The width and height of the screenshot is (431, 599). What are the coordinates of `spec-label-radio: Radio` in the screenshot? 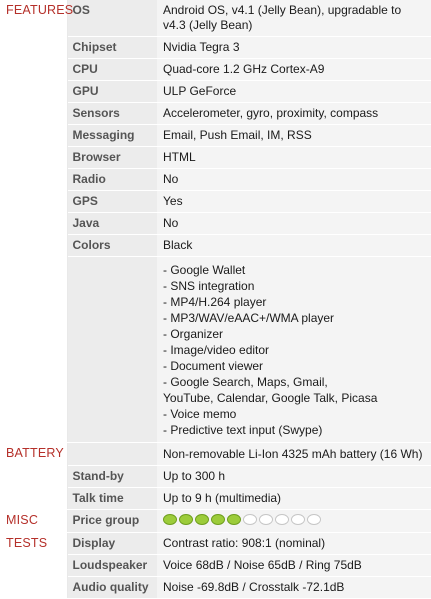 It's located at (112, 179).